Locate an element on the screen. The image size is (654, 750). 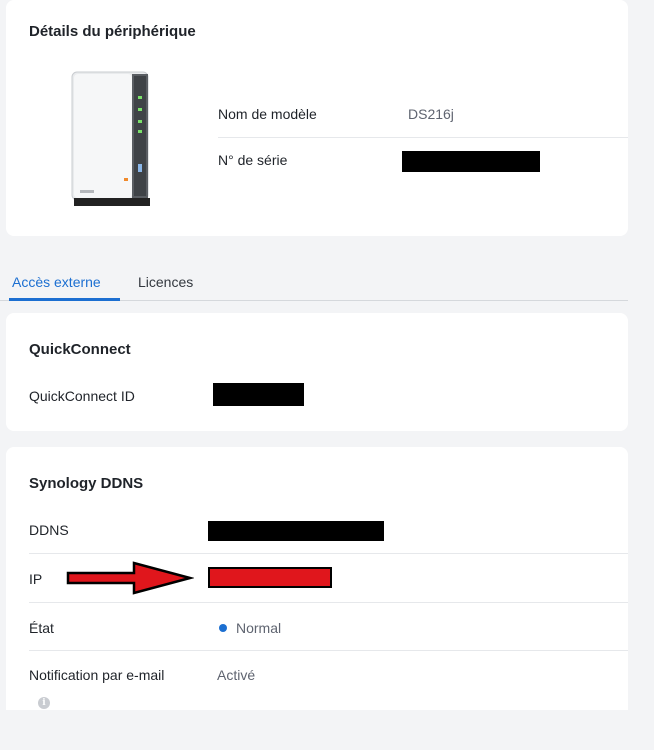
state-label: État is located at coordinates (41, 628).